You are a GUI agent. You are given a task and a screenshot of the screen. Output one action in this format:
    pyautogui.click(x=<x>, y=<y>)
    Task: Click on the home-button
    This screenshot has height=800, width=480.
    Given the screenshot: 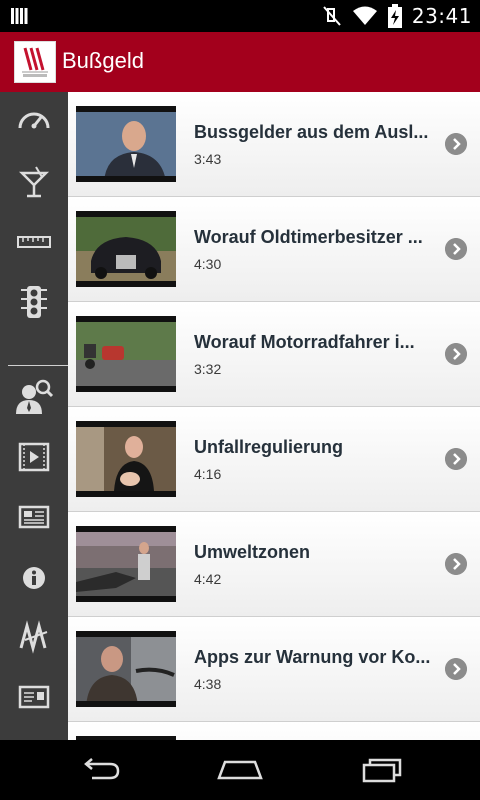 What is the action you would take?
    pyautogui.click(x=240, y=770)
    